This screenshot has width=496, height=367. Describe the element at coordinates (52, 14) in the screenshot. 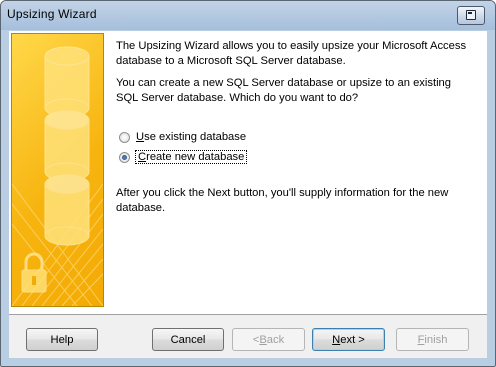

I see `window-title: Upsizing Wizard` at that location.